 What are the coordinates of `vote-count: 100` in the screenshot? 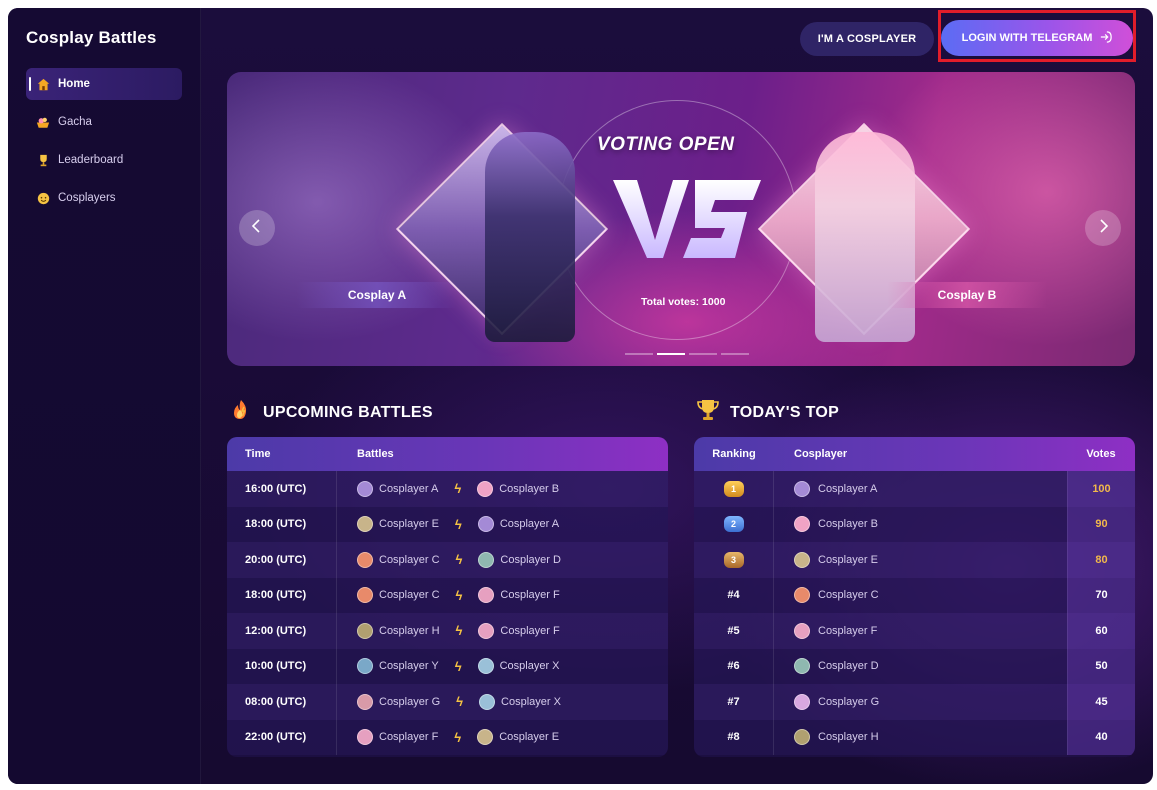 It's located at (1101, 489).